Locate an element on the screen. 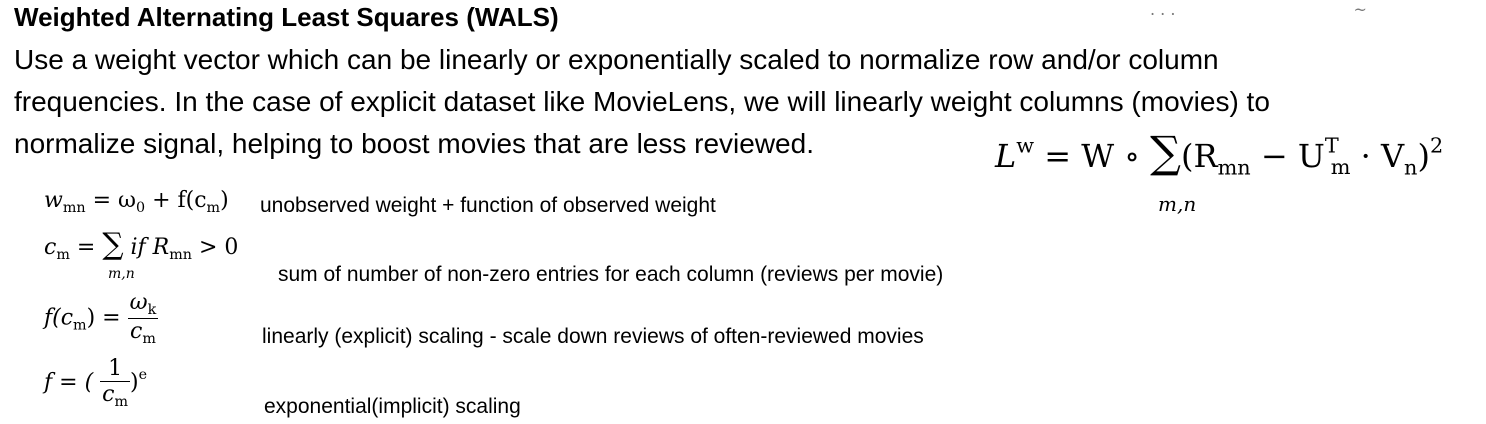  linear-num-sub: k is located at coordinates (152, 310).